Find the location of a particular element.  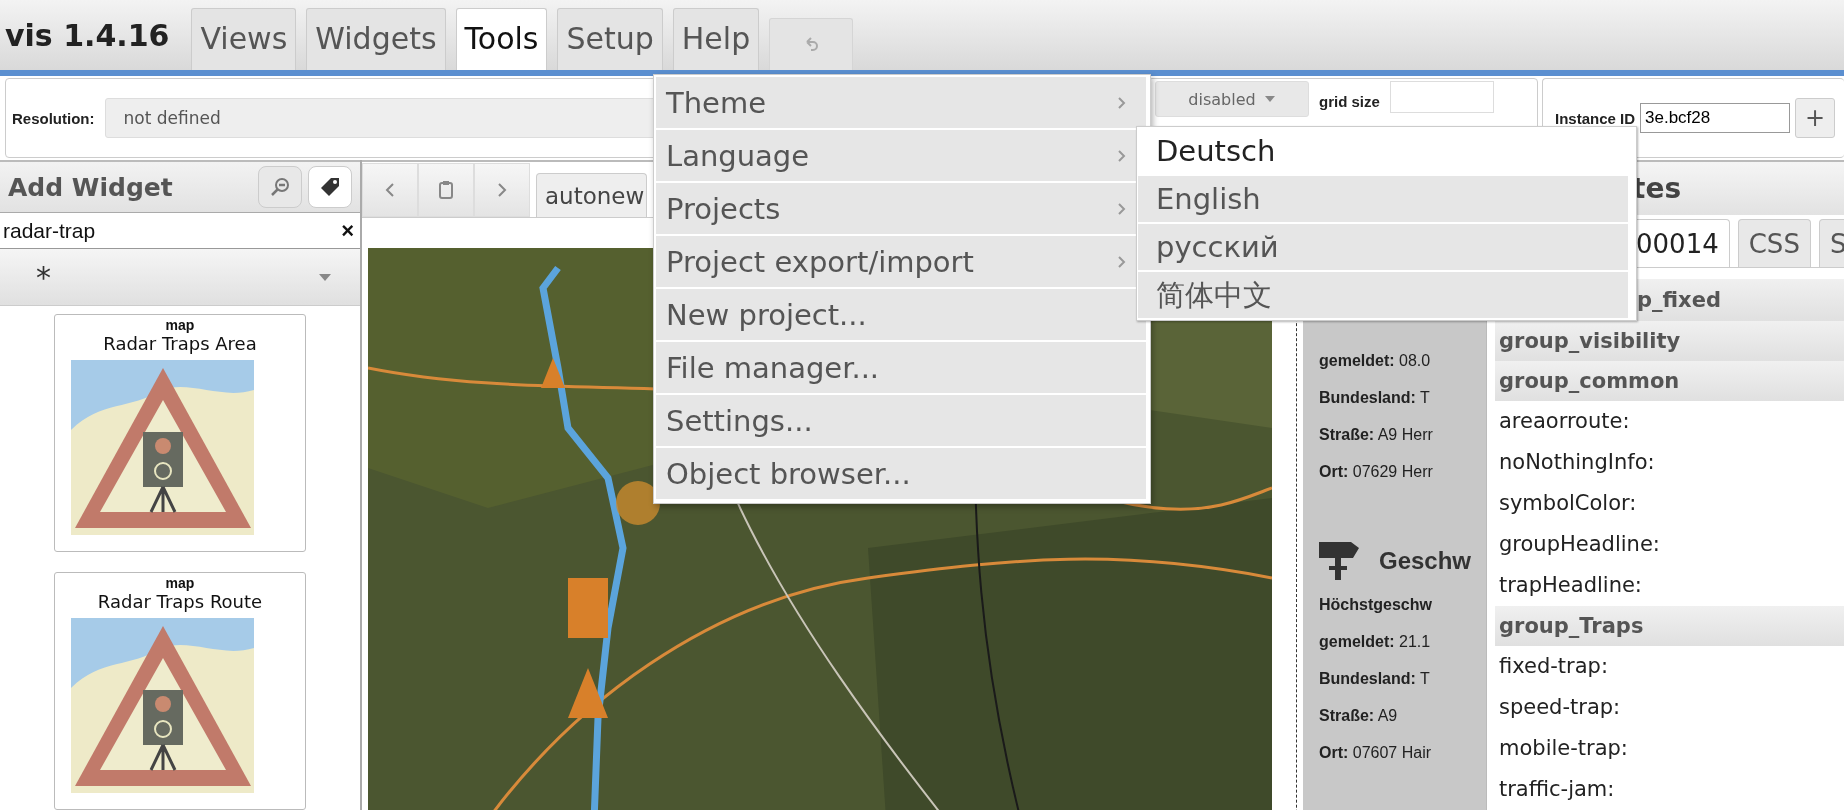

view-tab: autonew is located at coordinates (592, 195).